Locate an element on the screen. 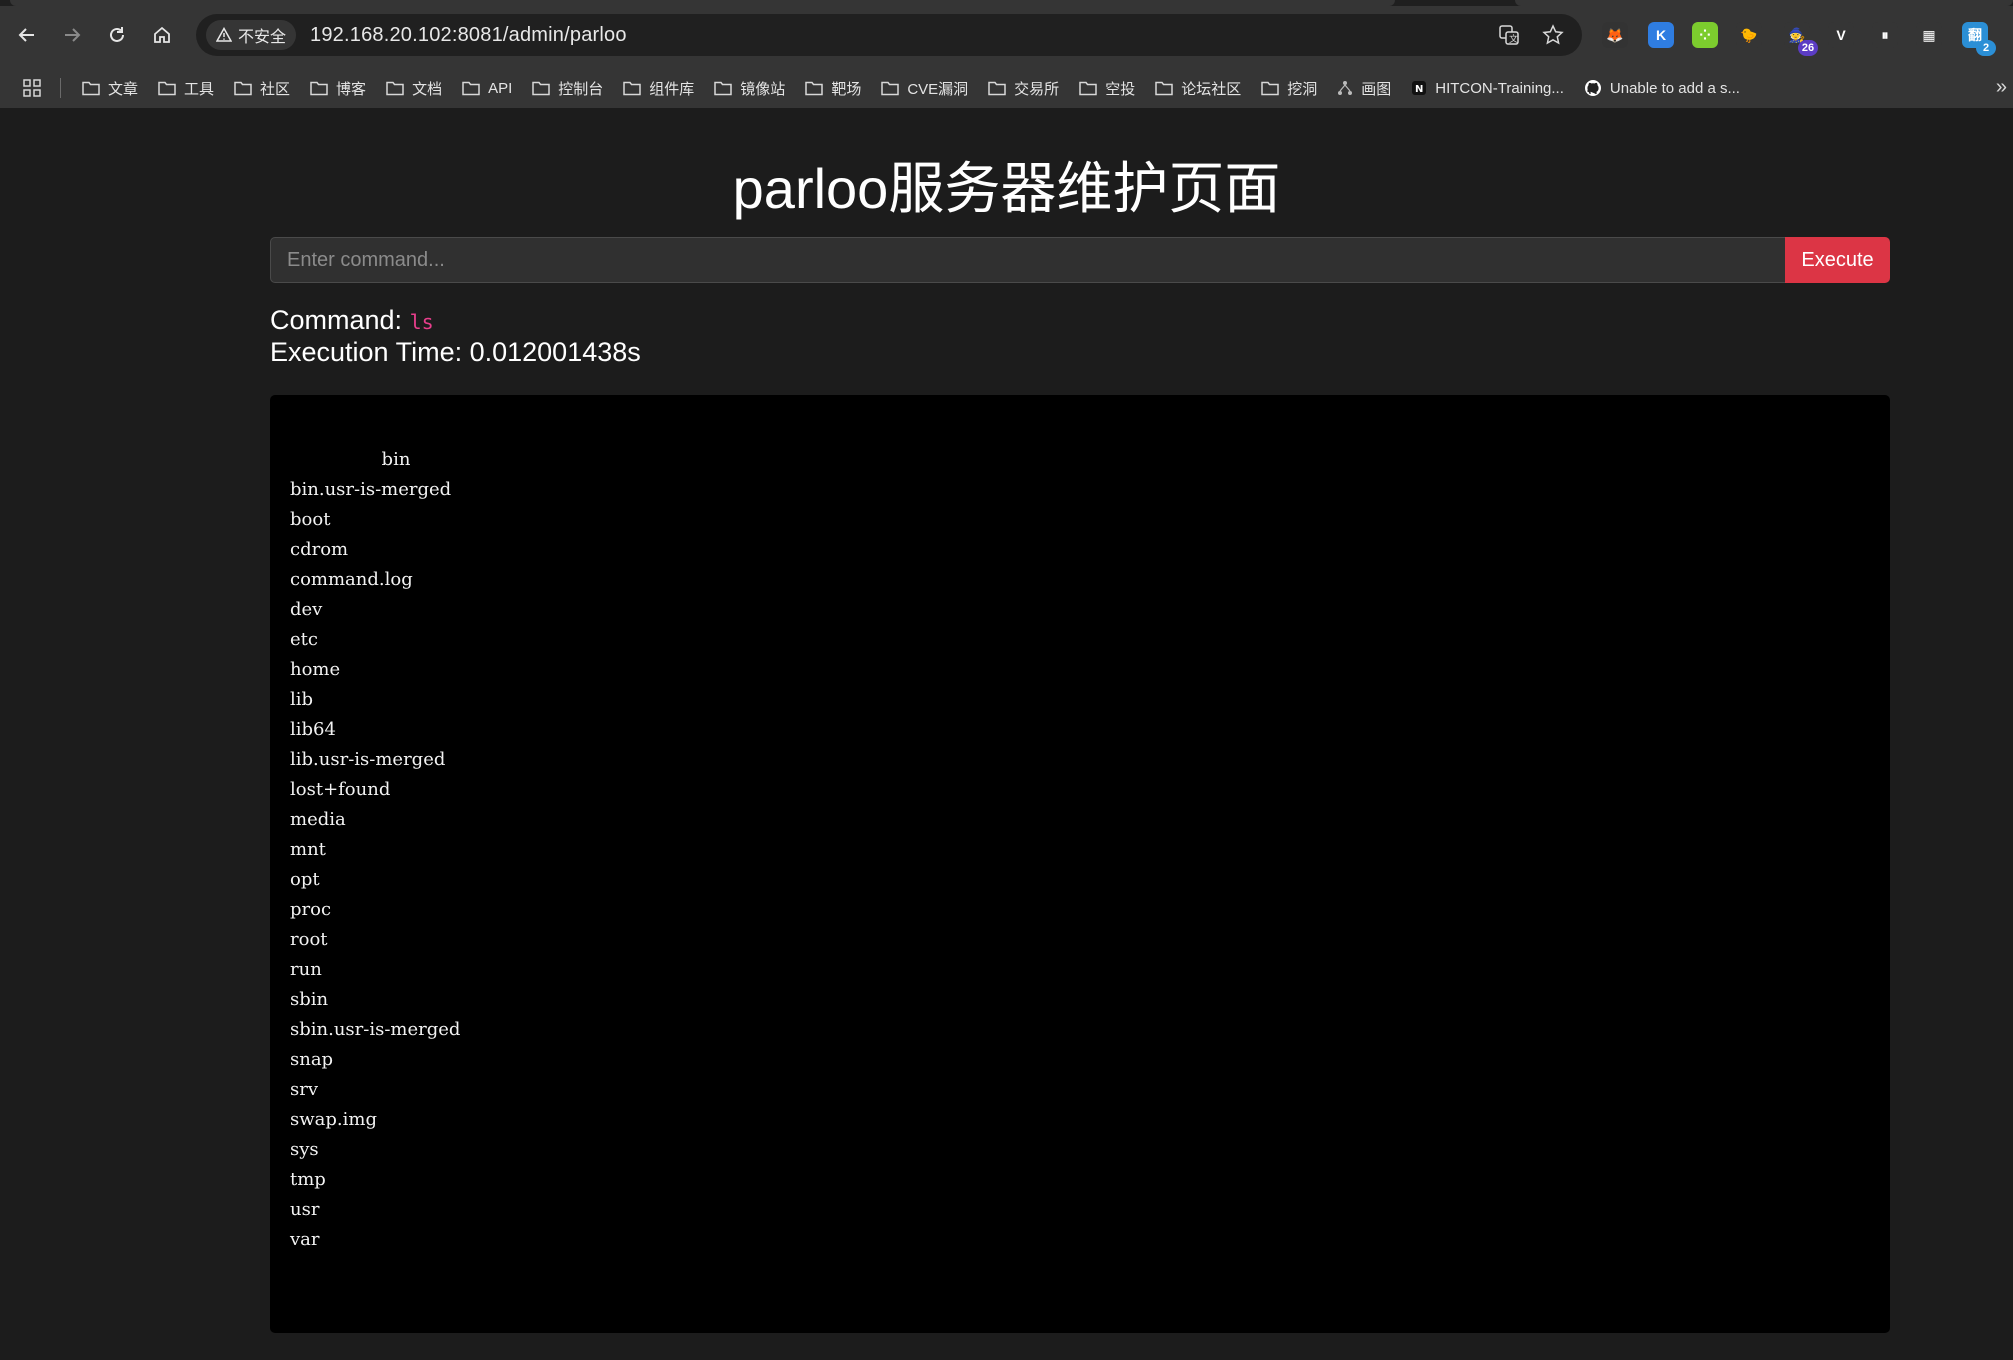  reload-icon is located at coordinates (117, 34).